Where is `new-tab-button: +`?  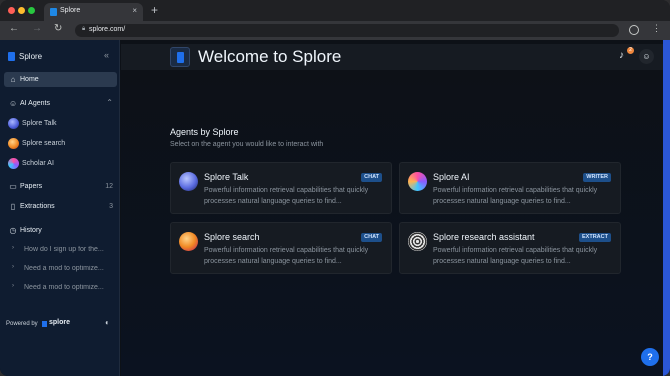 new-tab-button: + is located at coordinates (154, 10).